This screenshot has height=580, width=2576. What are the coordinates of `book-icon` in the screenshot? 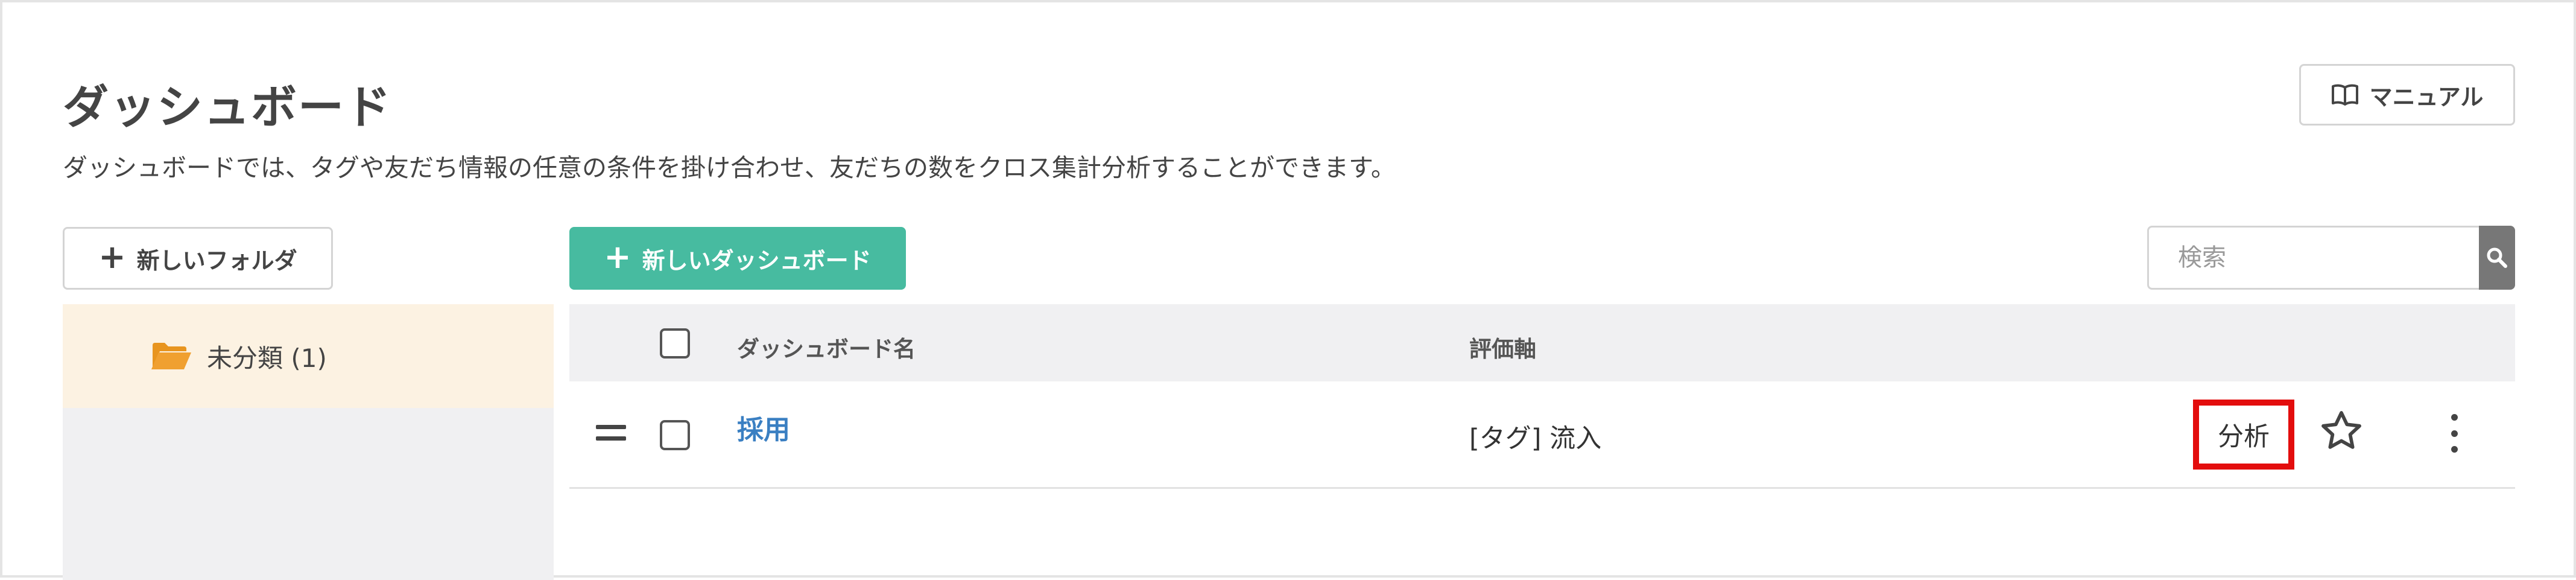 It's located at (2344, 95).